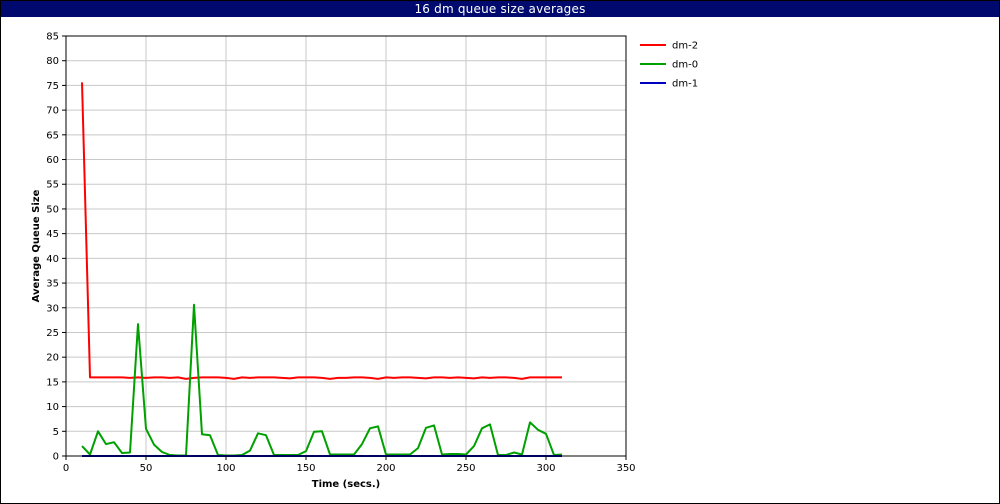 This screenshot has width=1000, height=504. I want to click on y-tick-label: 50, so click(52, 209).